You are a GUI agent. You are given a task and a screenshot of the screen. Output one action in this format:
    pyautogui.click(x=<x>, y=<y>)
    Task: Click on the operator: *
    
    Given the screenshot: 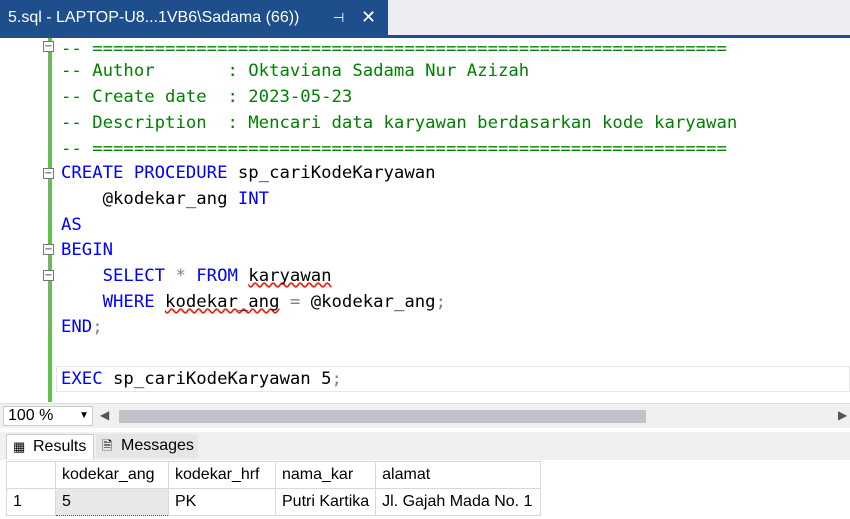 What is the action you would take?
    pyautogui.click(x=181, y=276)
    